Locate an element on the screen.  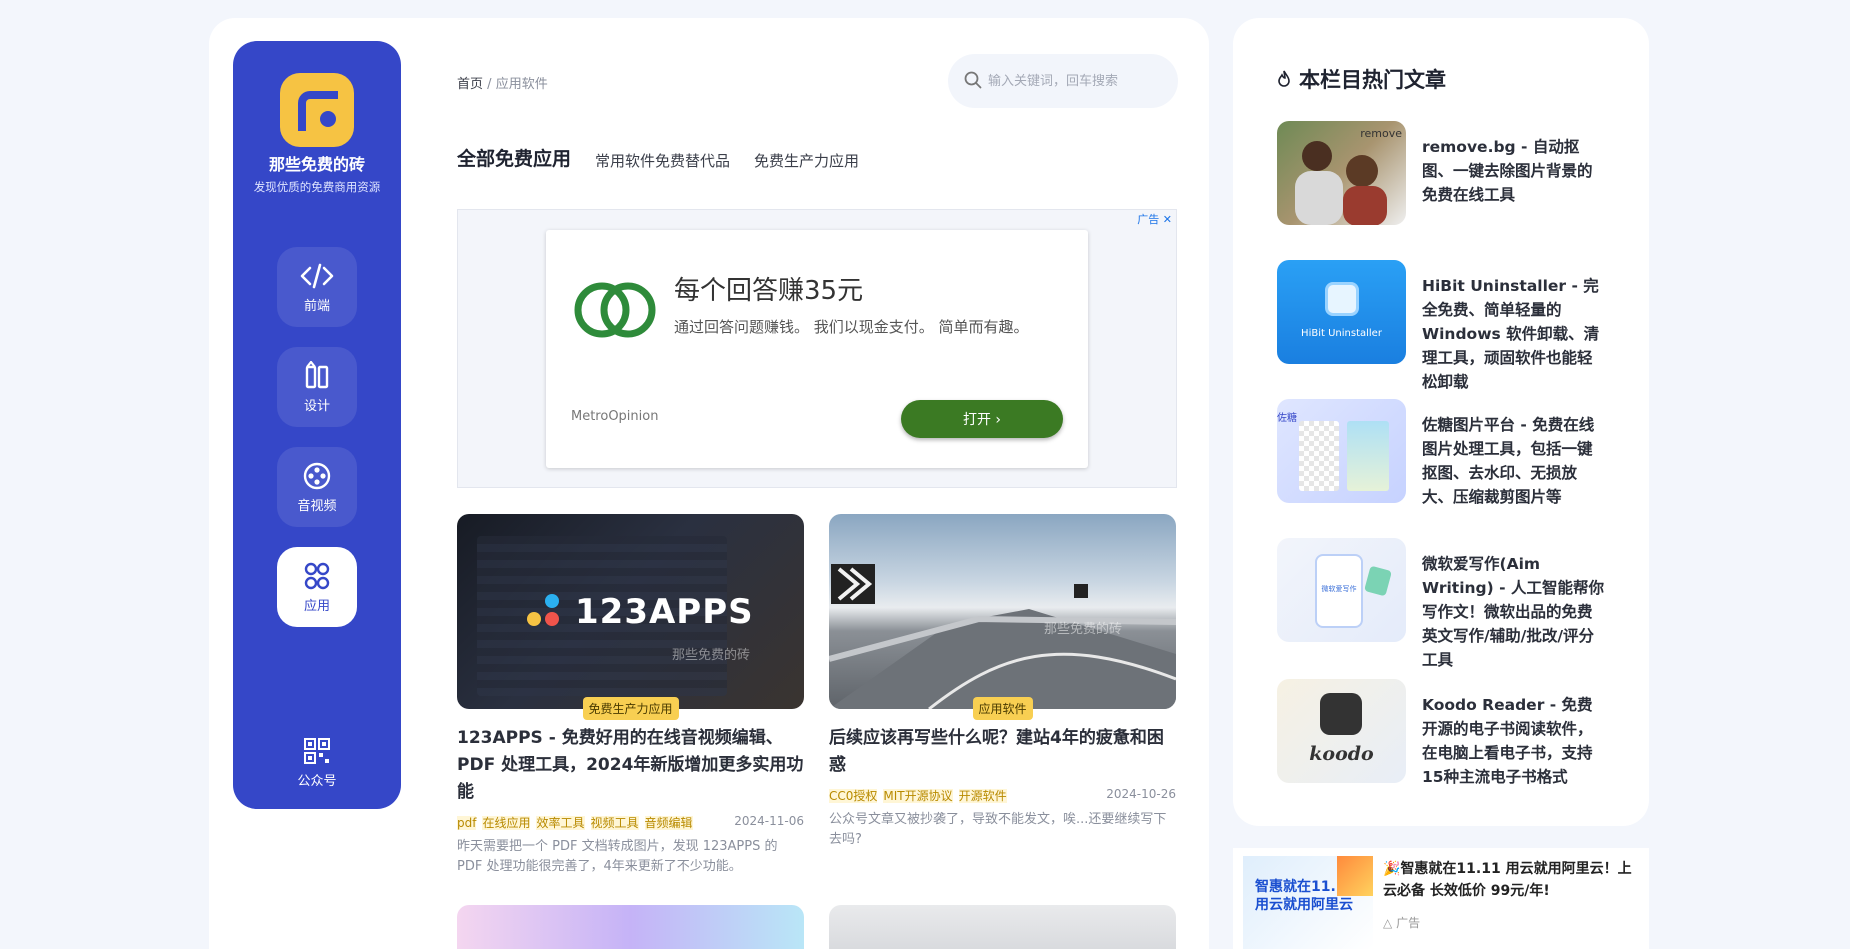
nav-item-frontend: 前端 is located at coordinates (317, 287).